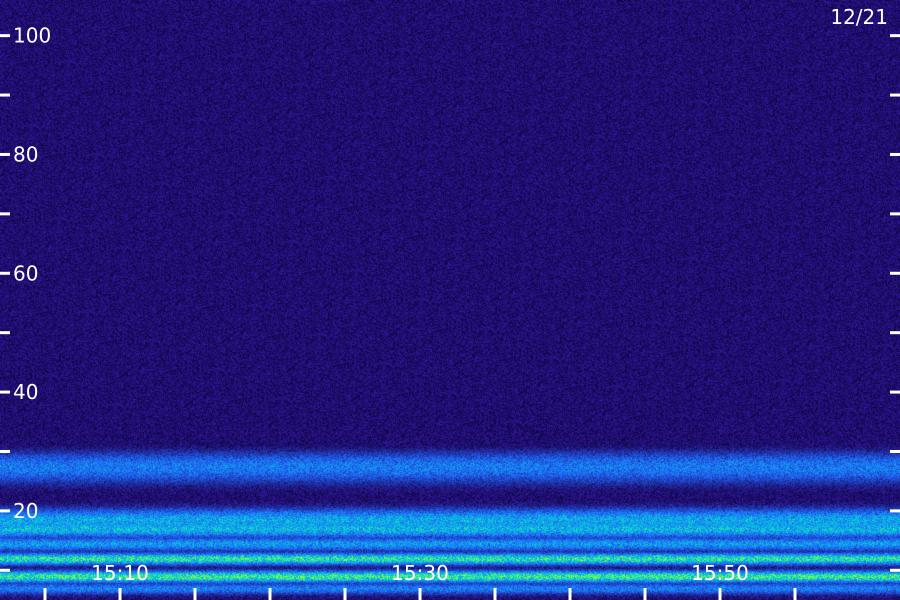  What do you see at coordinates (25, 154) in the screenshot?
I see `y-tick-label: 80` at bounding box center [25, 154].